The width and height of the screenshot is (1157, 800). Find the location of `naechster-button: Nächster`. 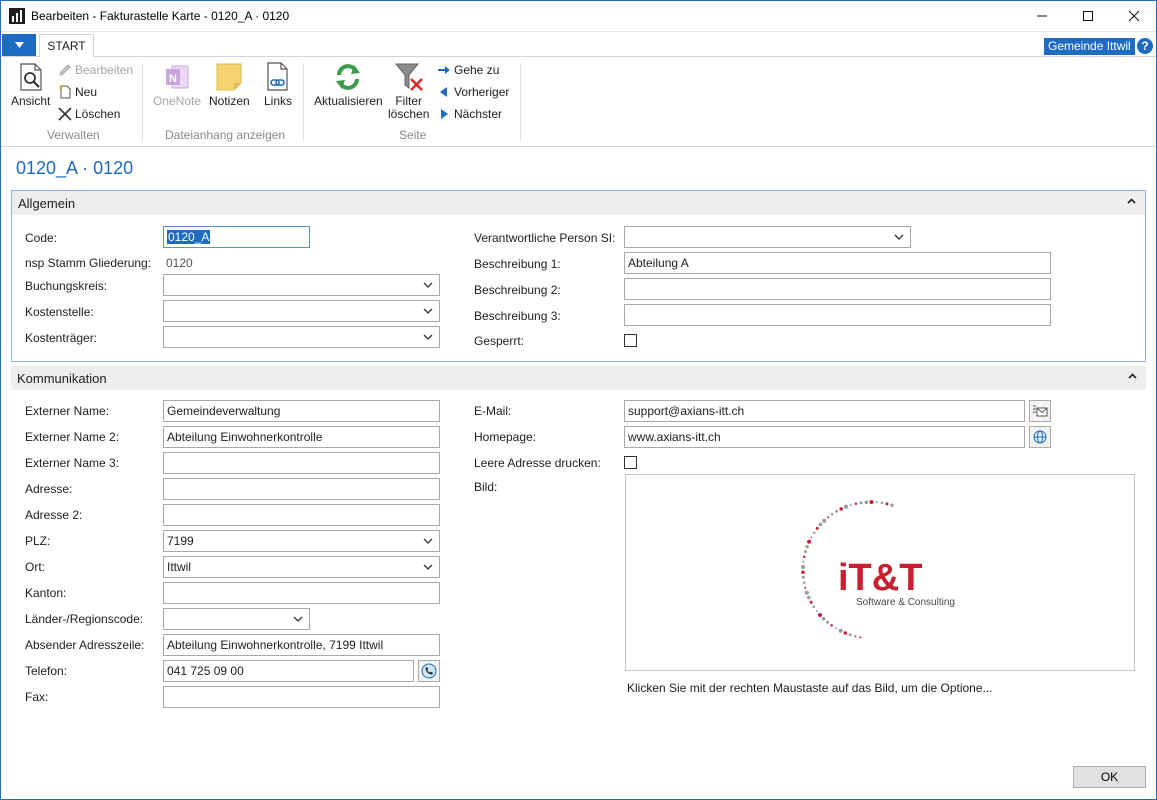

naechster-button: Nächster is located at coordinates (469, 114).